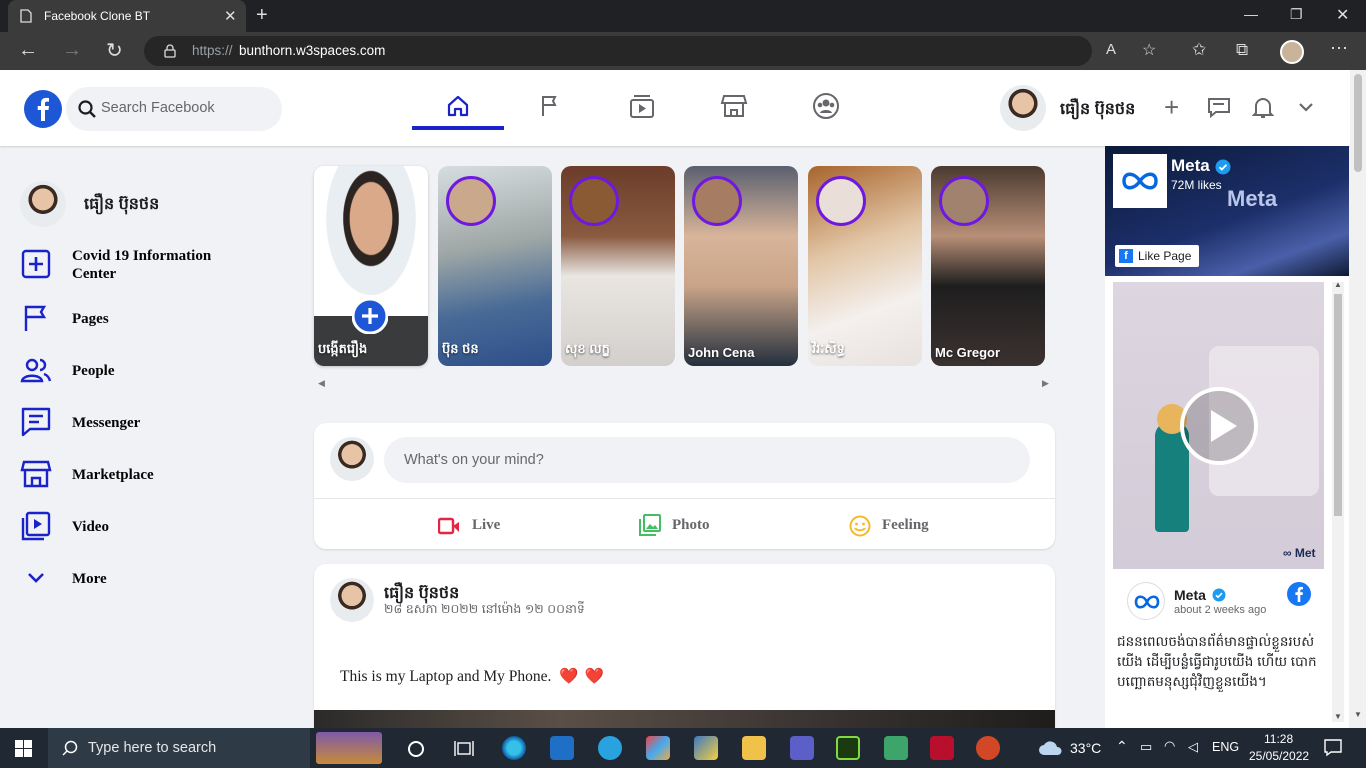 Image resolution: width=1366 pixels, height=768 pixels. Describe the element at coordinates (472, 676) in the screenshot. I see `post-text: This is my Laptop and My Phone. ❤️ ❤️` at that location.